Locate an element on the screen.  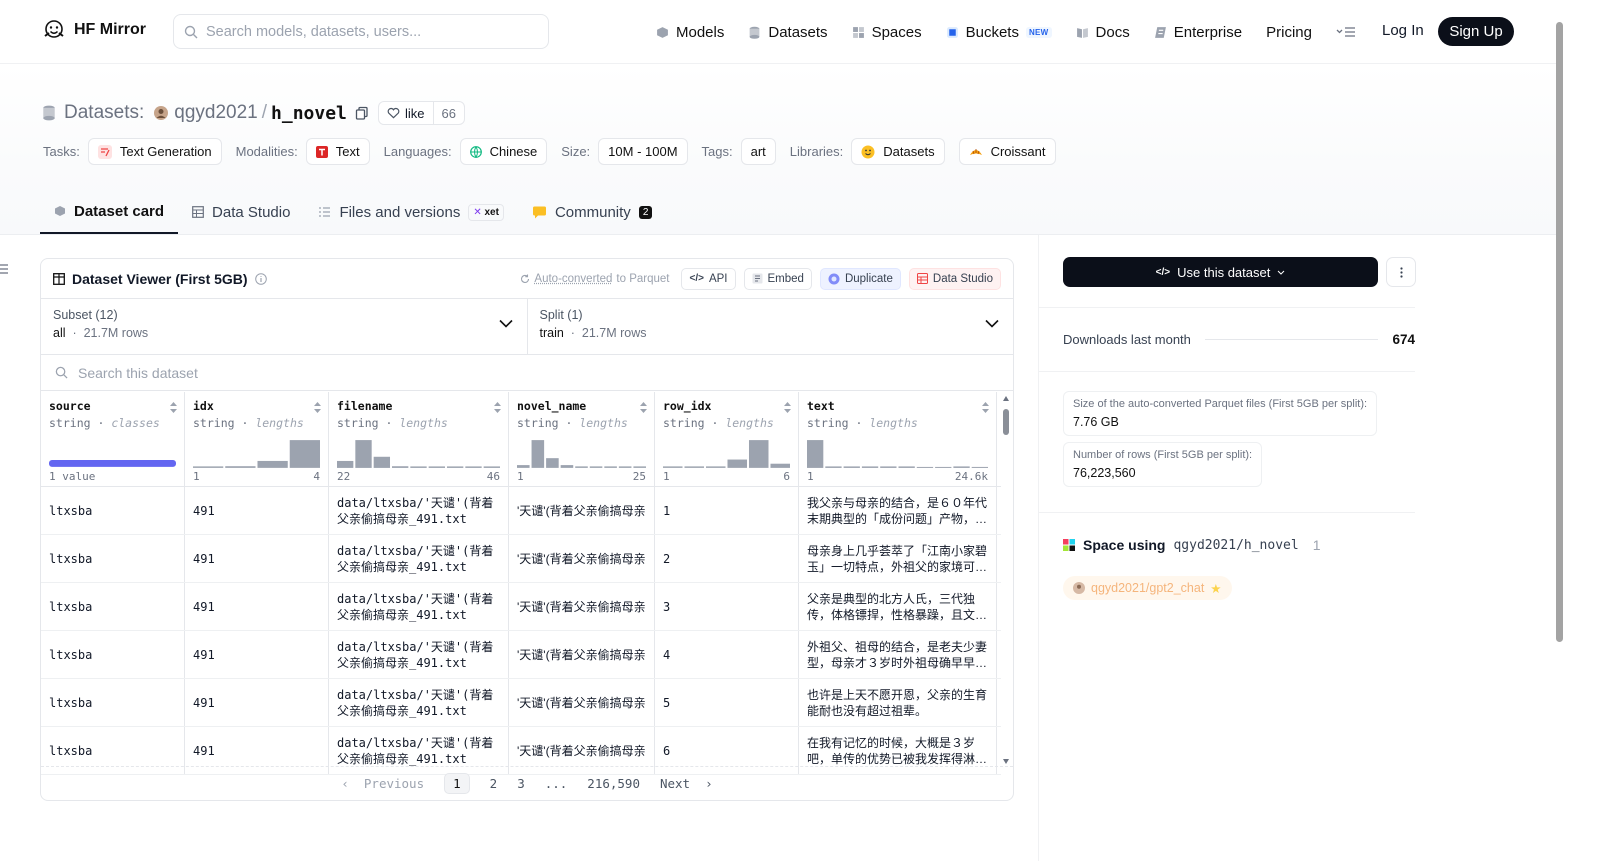
section-label: Datasets: is located at coordinates (104, 113).